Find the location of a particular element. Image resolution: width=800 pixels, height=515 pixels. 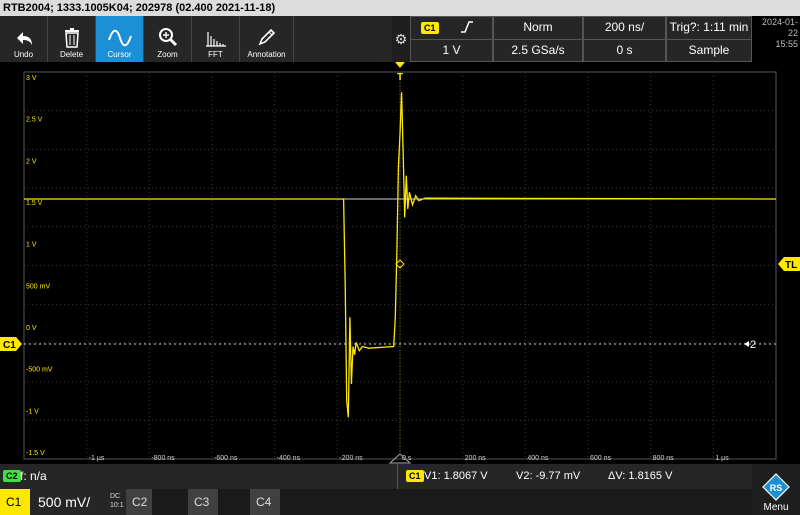

zoom-label: Zoom is located at coordinates (167, 54).